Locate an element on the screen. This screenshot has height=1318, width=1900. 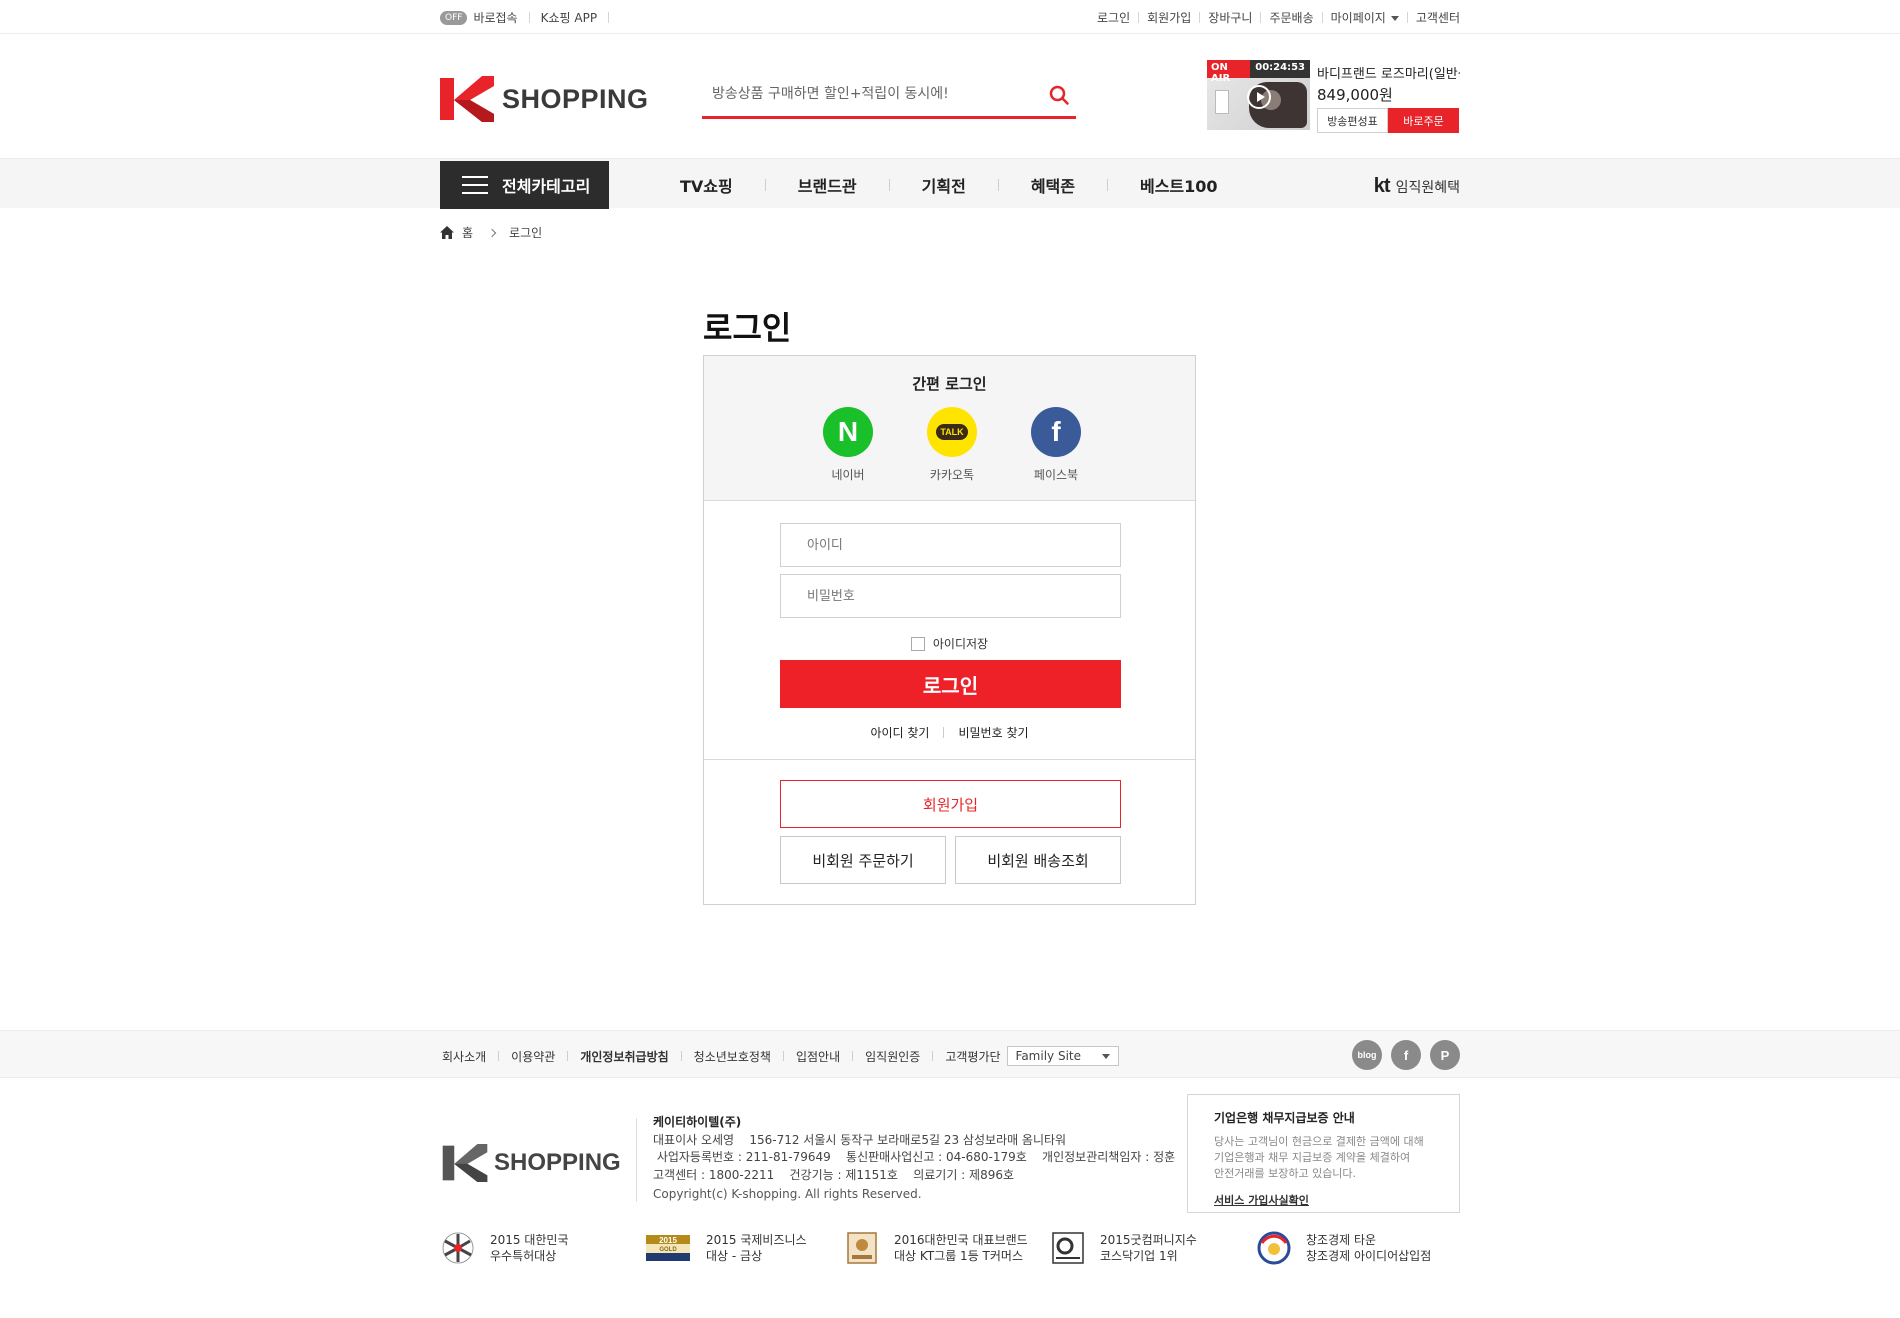
quick-access-label: 바로접속 is located at coordinates (495, 17).